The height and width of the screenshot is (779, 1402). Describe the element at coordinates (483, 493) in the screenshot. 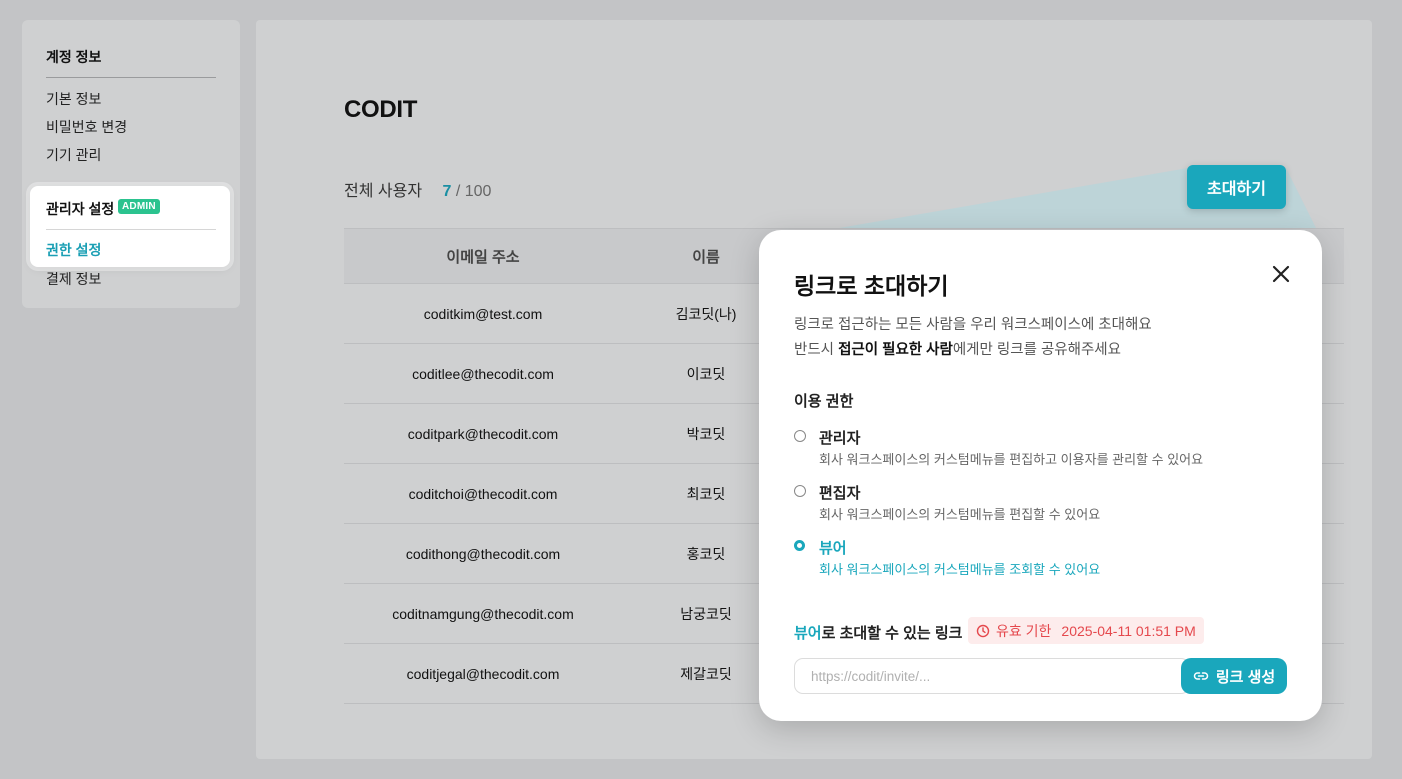

I see `cell-email: coditchoi@thecodit.com` at that location.